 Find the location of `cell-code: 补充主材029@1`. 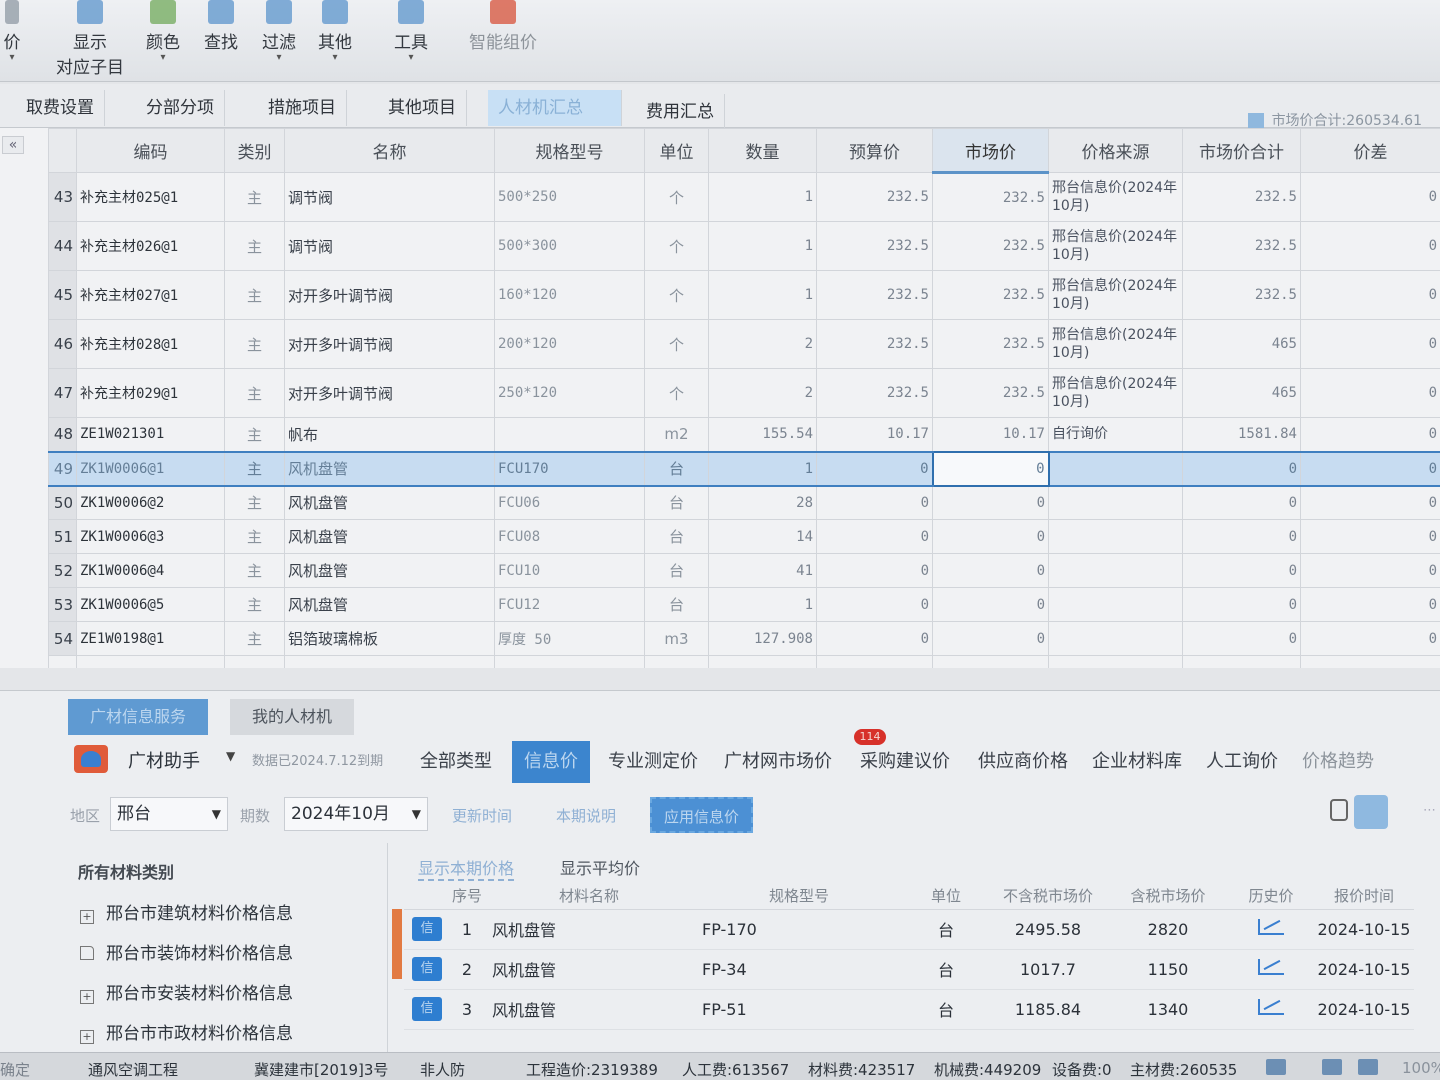

cell-code: 补充主材029@1 is located at coordinates (150, 393).